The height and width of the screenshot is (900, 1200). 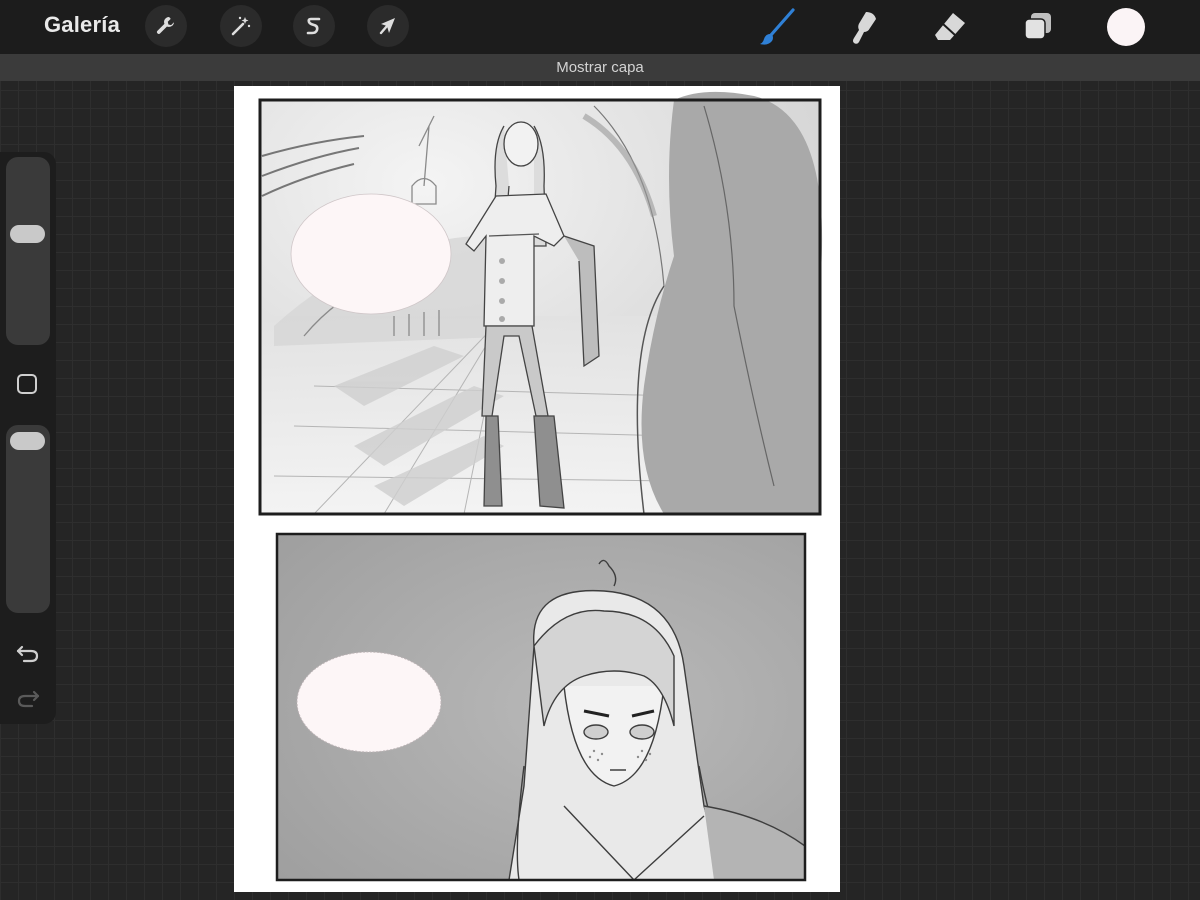 I want to click on adjustments-button, so click(x=241, y=26).